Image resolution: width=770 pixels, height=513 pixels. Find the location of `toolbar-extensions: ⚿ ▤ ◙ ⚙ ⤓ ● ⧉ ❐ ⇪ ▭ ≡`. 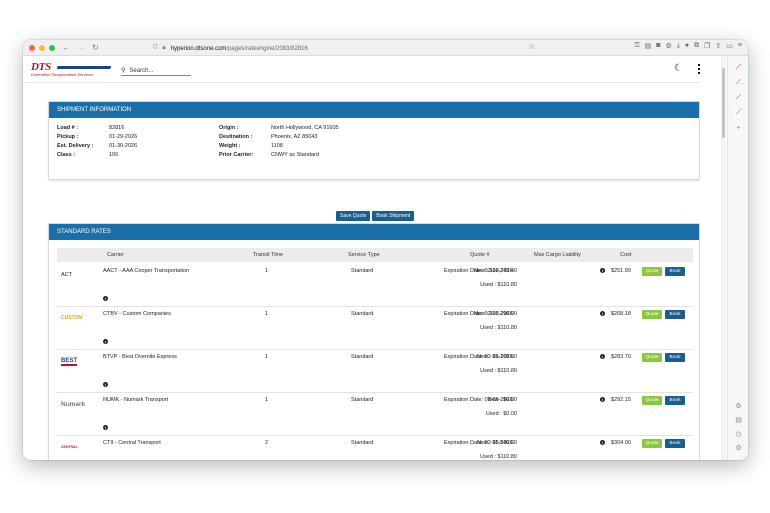

toolbar-extensions: ⚿ ▤ ◙ ⚙ ⤓ ● ⧉ ❐ ⇪ ▭ ≡ is located at coordinates (688, 46).